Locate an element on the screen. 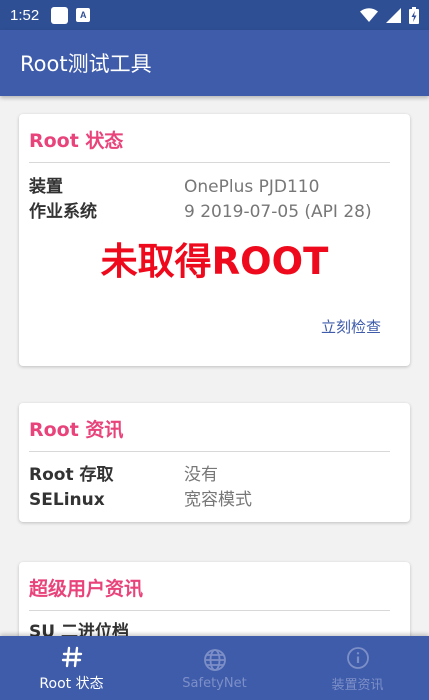 The image size is (429, 700). app-bar: Root测试工具 is located at coordinates (214, 63).